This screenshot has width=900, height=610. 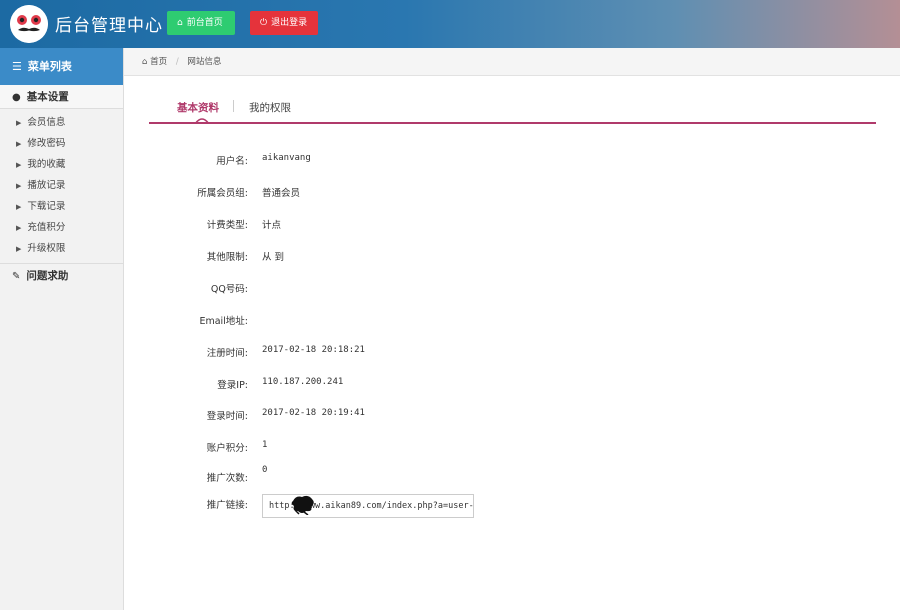 I want to click on sidebar-header: ☰ 菜单列表, so click(x=61, y=66).